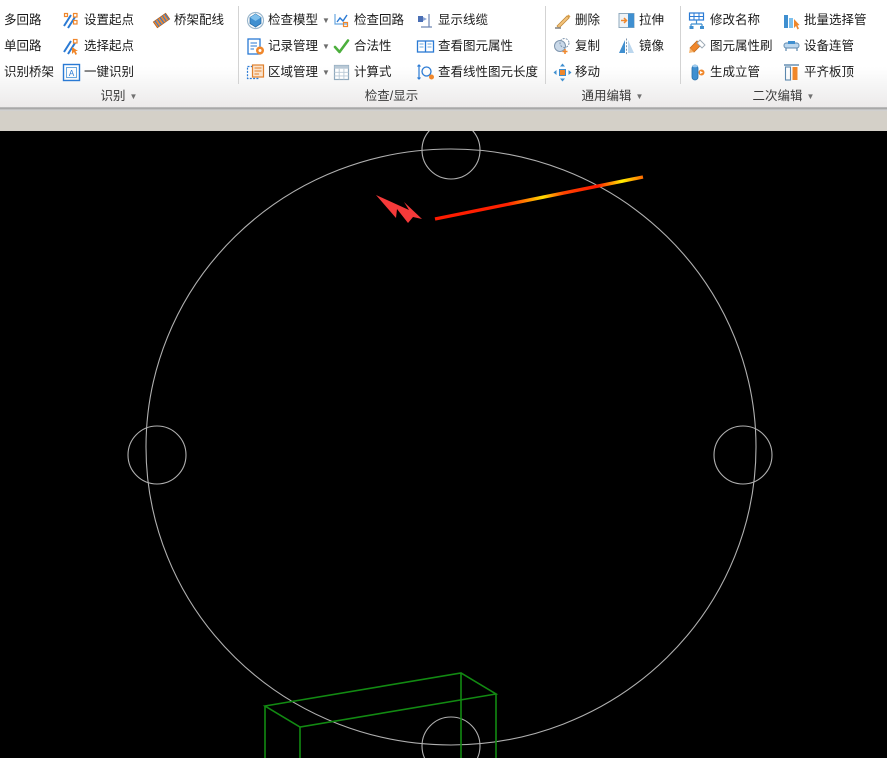 This screenshot has width=887, height=758. I want to click on single-loop-icon, so click(0, 46).